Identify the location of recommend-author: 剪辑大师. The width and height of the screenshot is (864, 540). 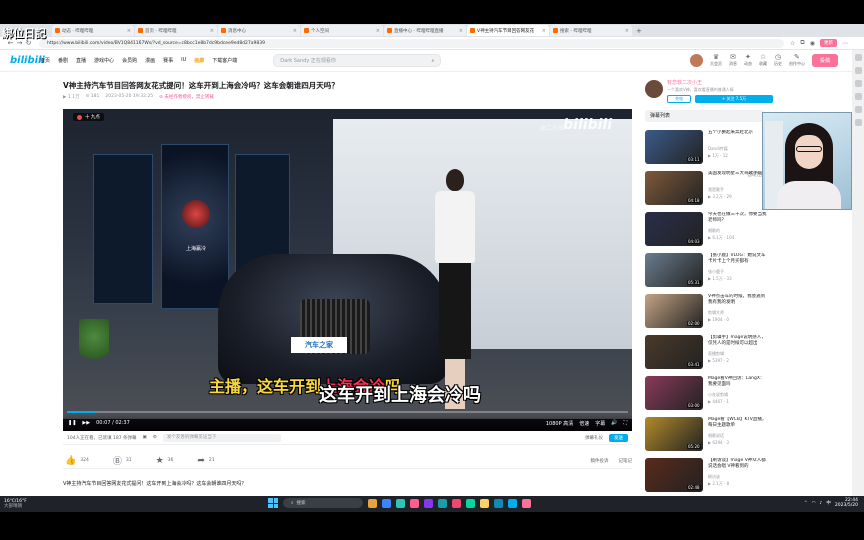
(716, 313).